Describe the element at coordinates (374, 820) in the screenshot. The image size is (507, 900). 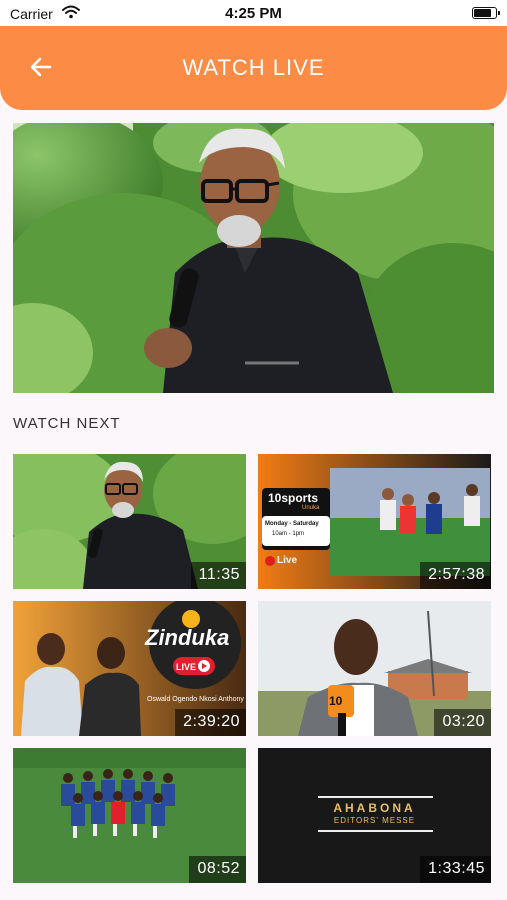
I see `caption-line-2: EDITORS' MESSE` at that location.